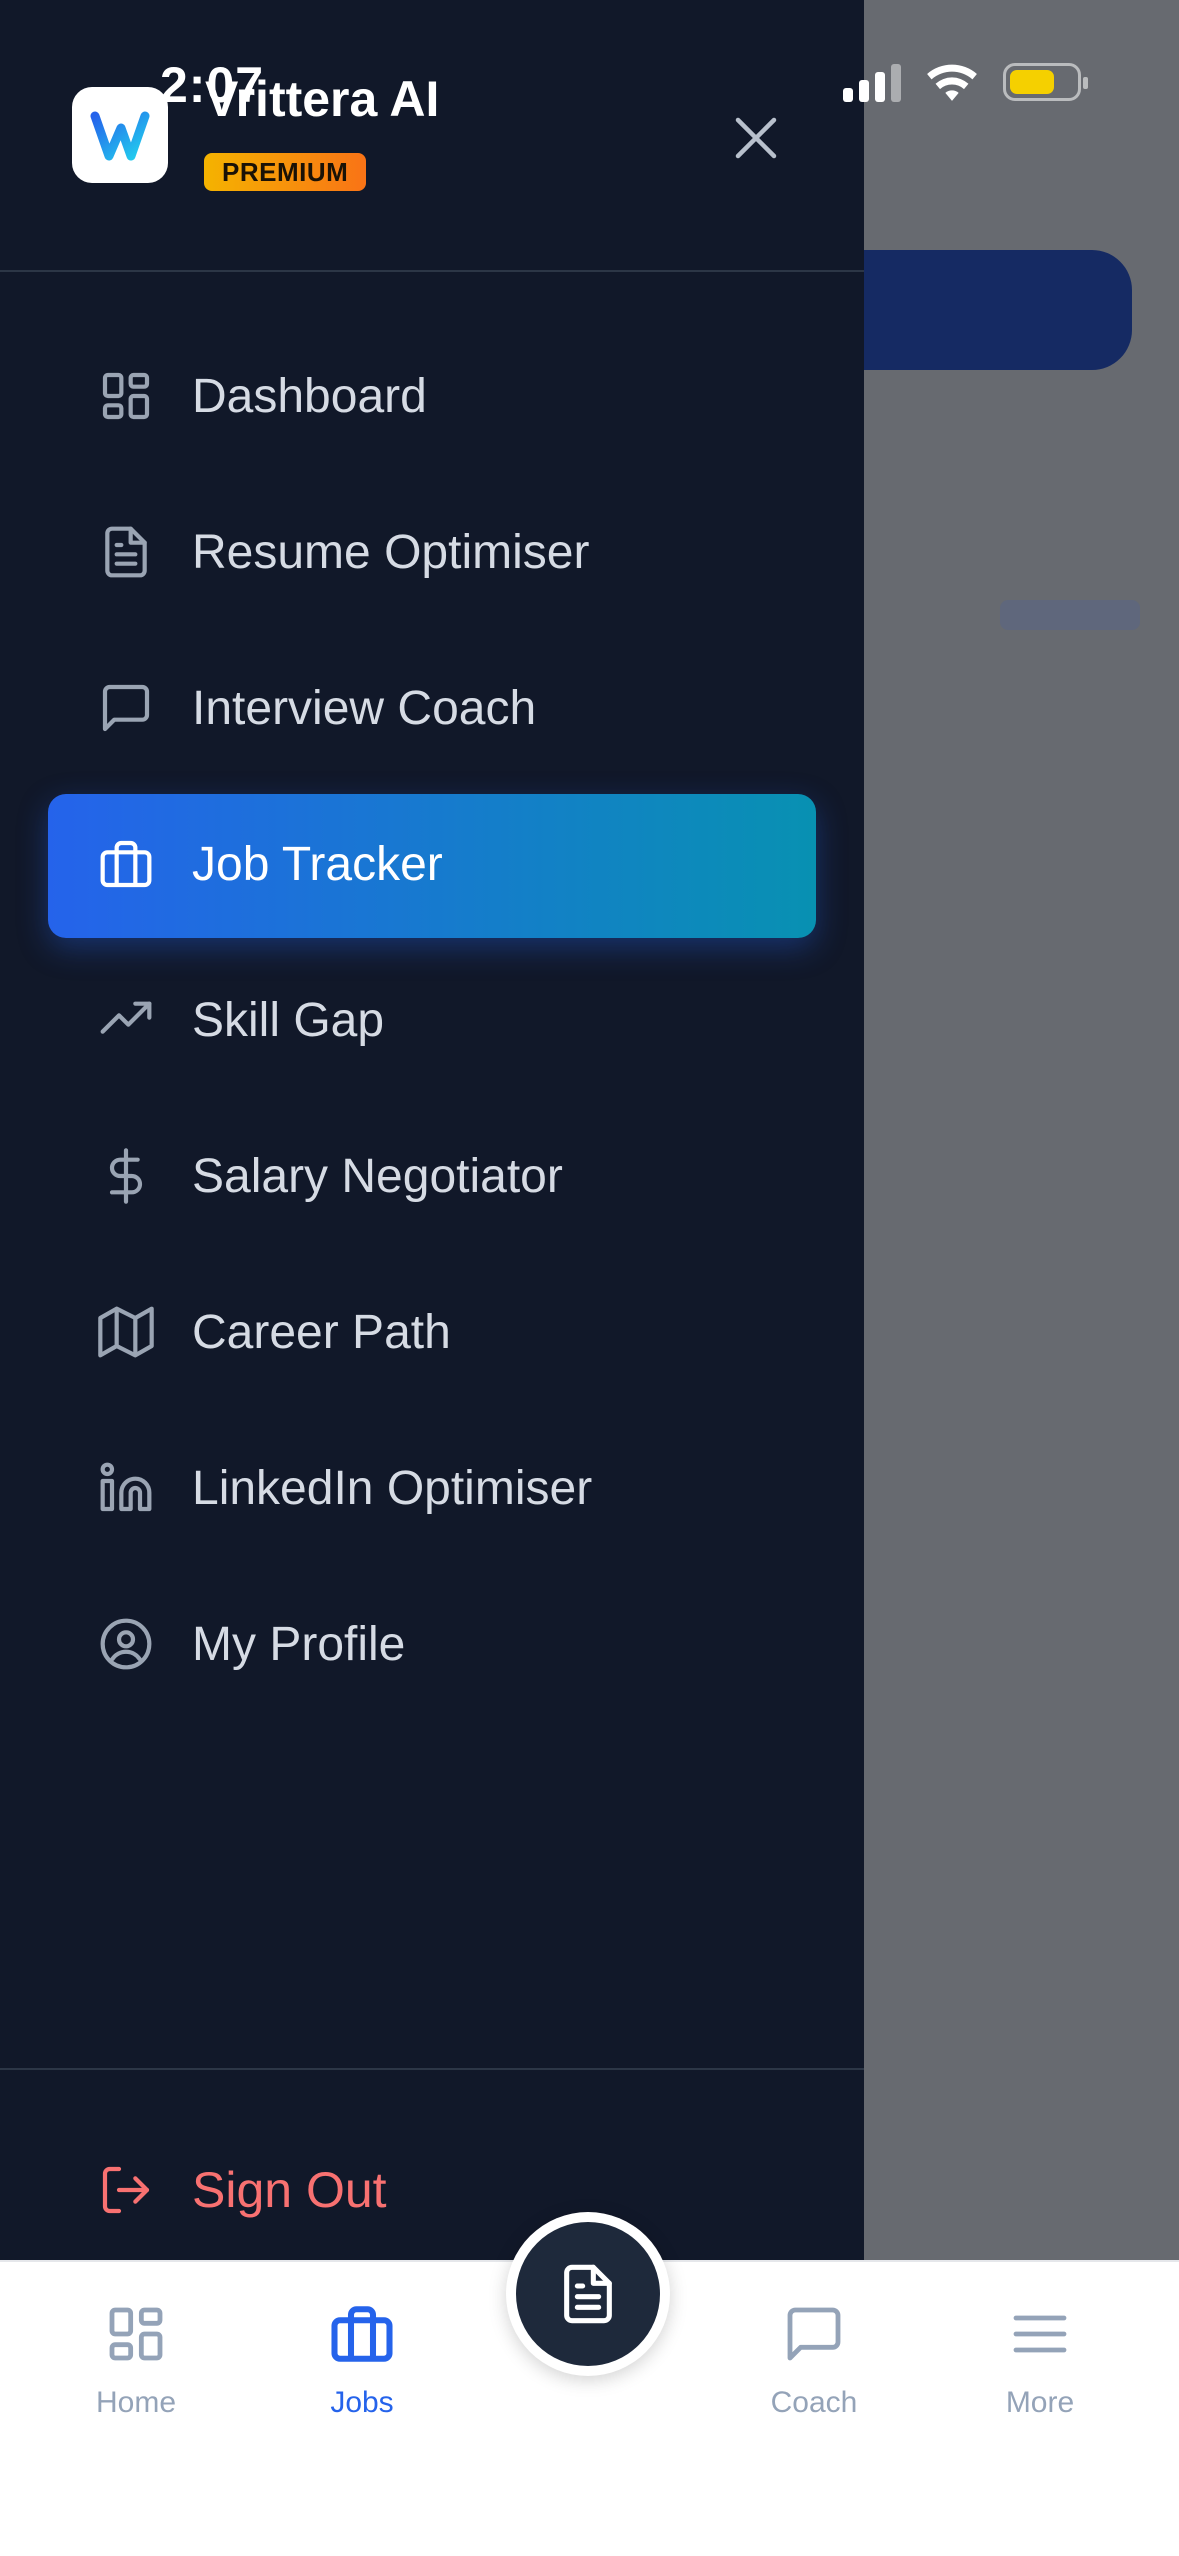 The width and height of the screenshot is (1179, 2556). What do you see at coordinates (321, 1332) in the screenshot?
I see `menu-item-label: Career Path` at bounding box center [321, 1332].